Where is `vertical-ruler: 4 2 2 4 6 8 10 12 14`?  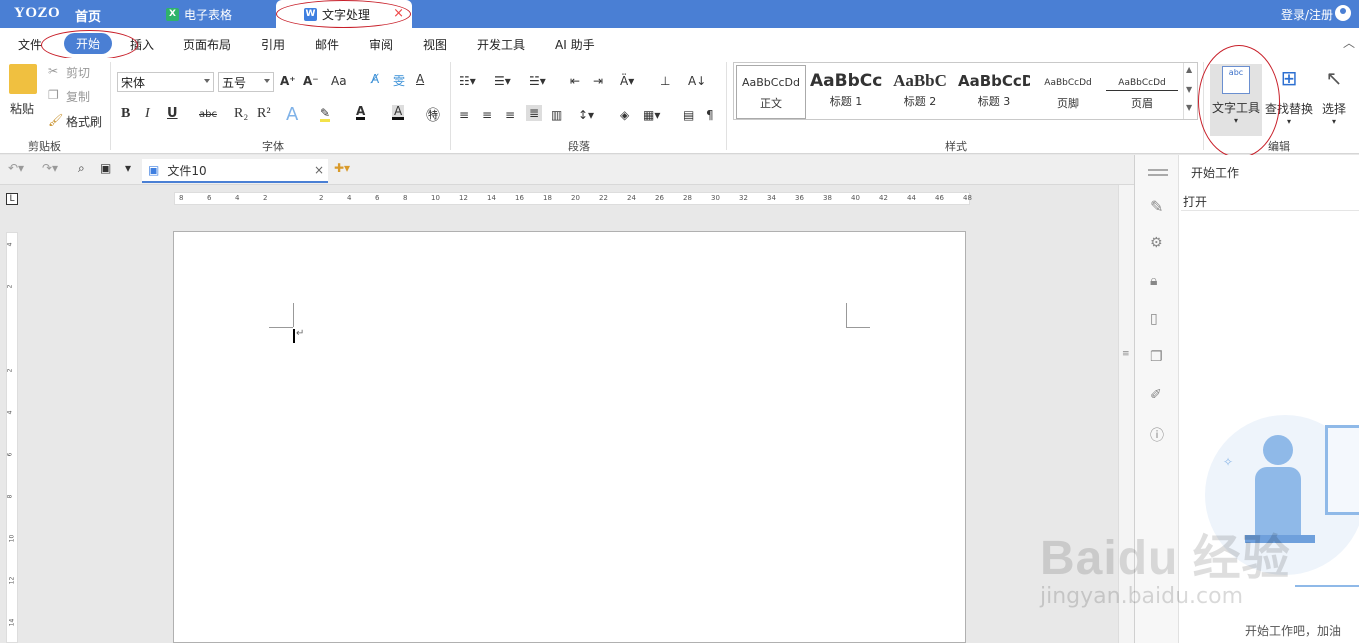
vertical-ruler: 4 2 2 4 6 8 10 12 14 is located at coordinates (12, 437).